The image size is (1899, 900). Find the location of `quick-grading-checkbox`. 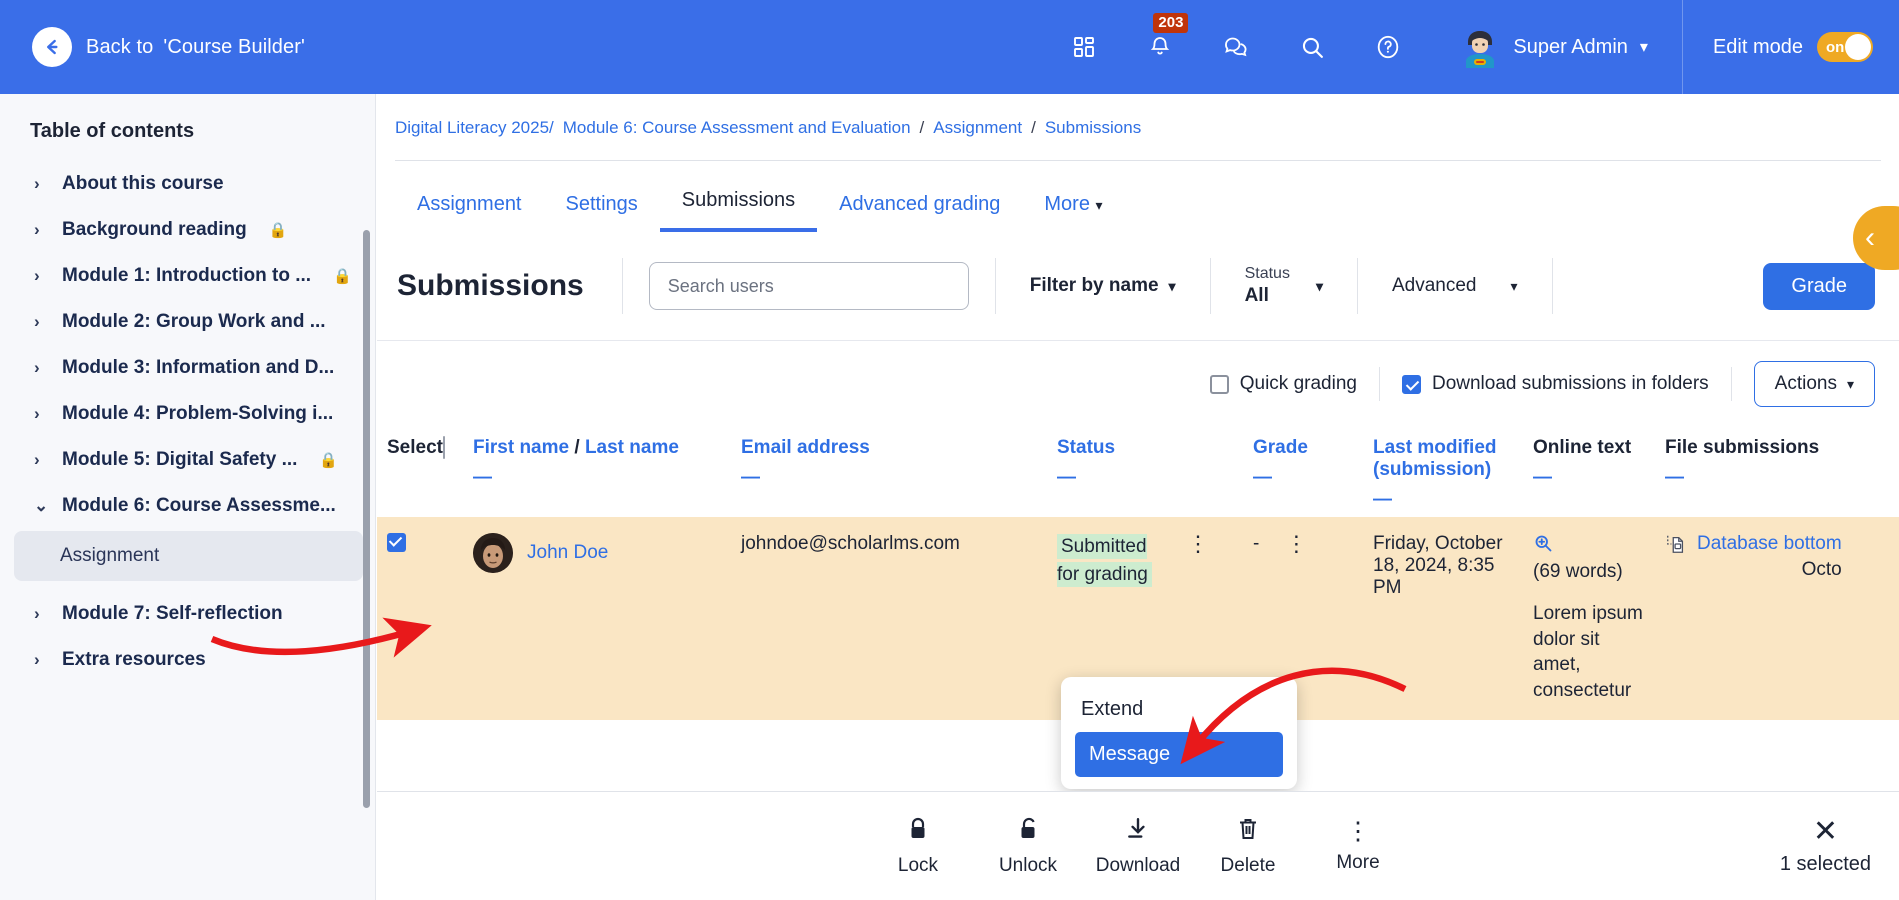

quick-grading-checkbox is located at coordinates (1219, 384).